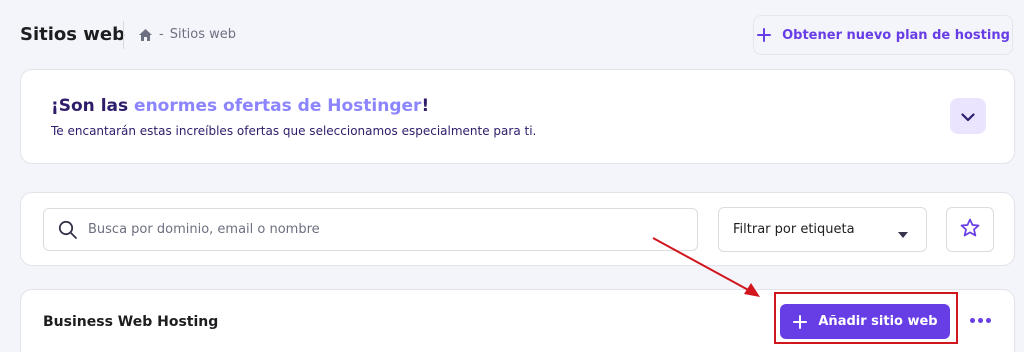 This screenshot has width=1024, height=352. What do you see at coordinates (131, 322) in the screenshot?
I see `hosting-plan-title: Business Web Hosting` at bounding box center [131, 322].